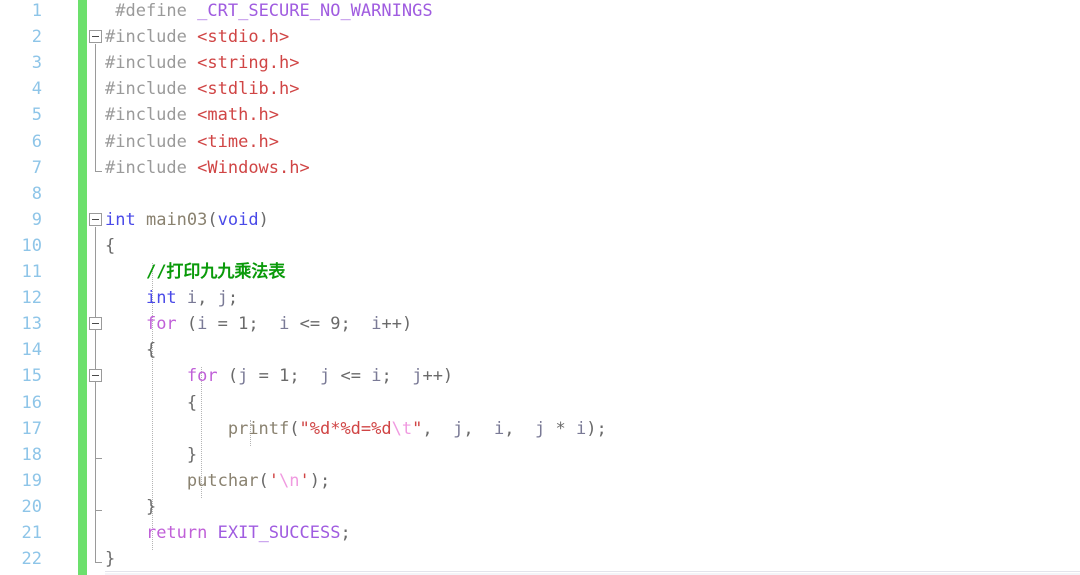 The image size is (1080, 575). Describe the element at coordinates (36, 141) in the screenshot. I see `line-number: 6` at that location.